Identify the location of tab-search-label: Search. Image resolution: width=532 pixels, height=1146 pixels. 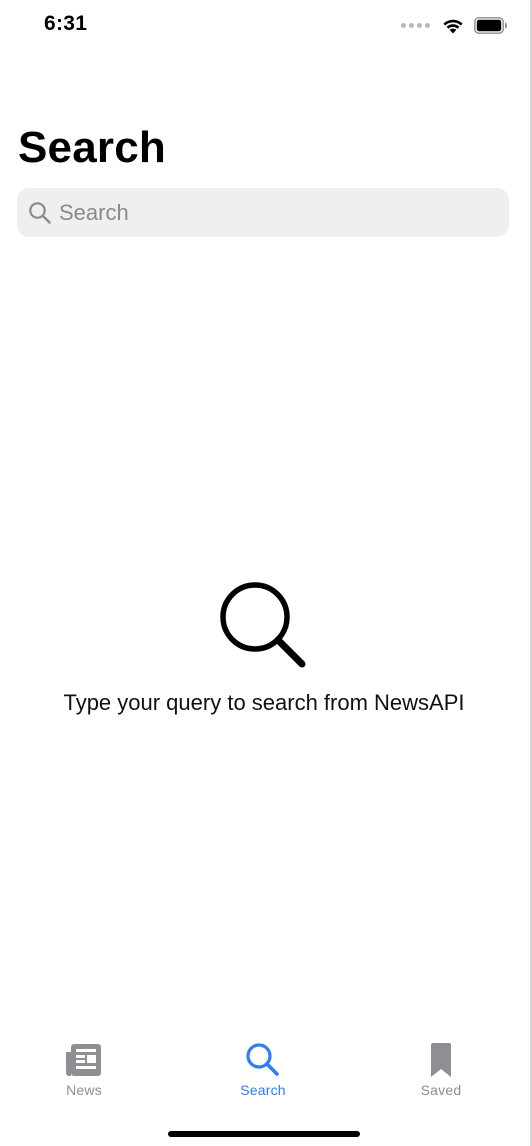
(263, 1090).